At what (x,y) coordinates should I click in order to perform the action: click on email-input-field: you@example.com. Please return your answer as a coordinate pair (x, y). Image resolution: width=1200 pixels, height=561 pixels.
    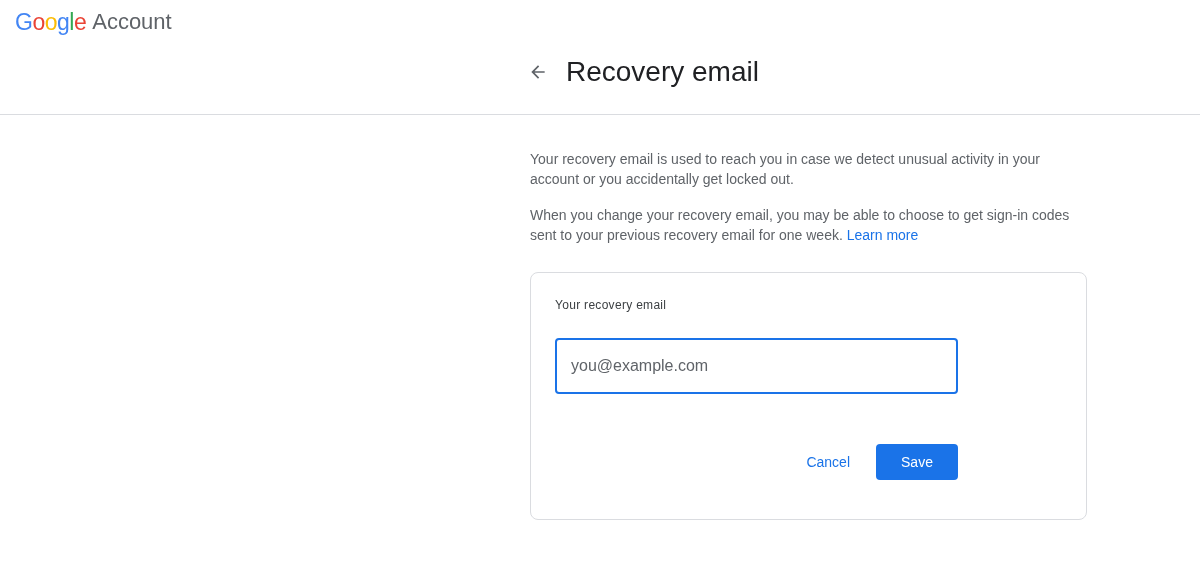
    Looking at the image, I should click on (756, 366).